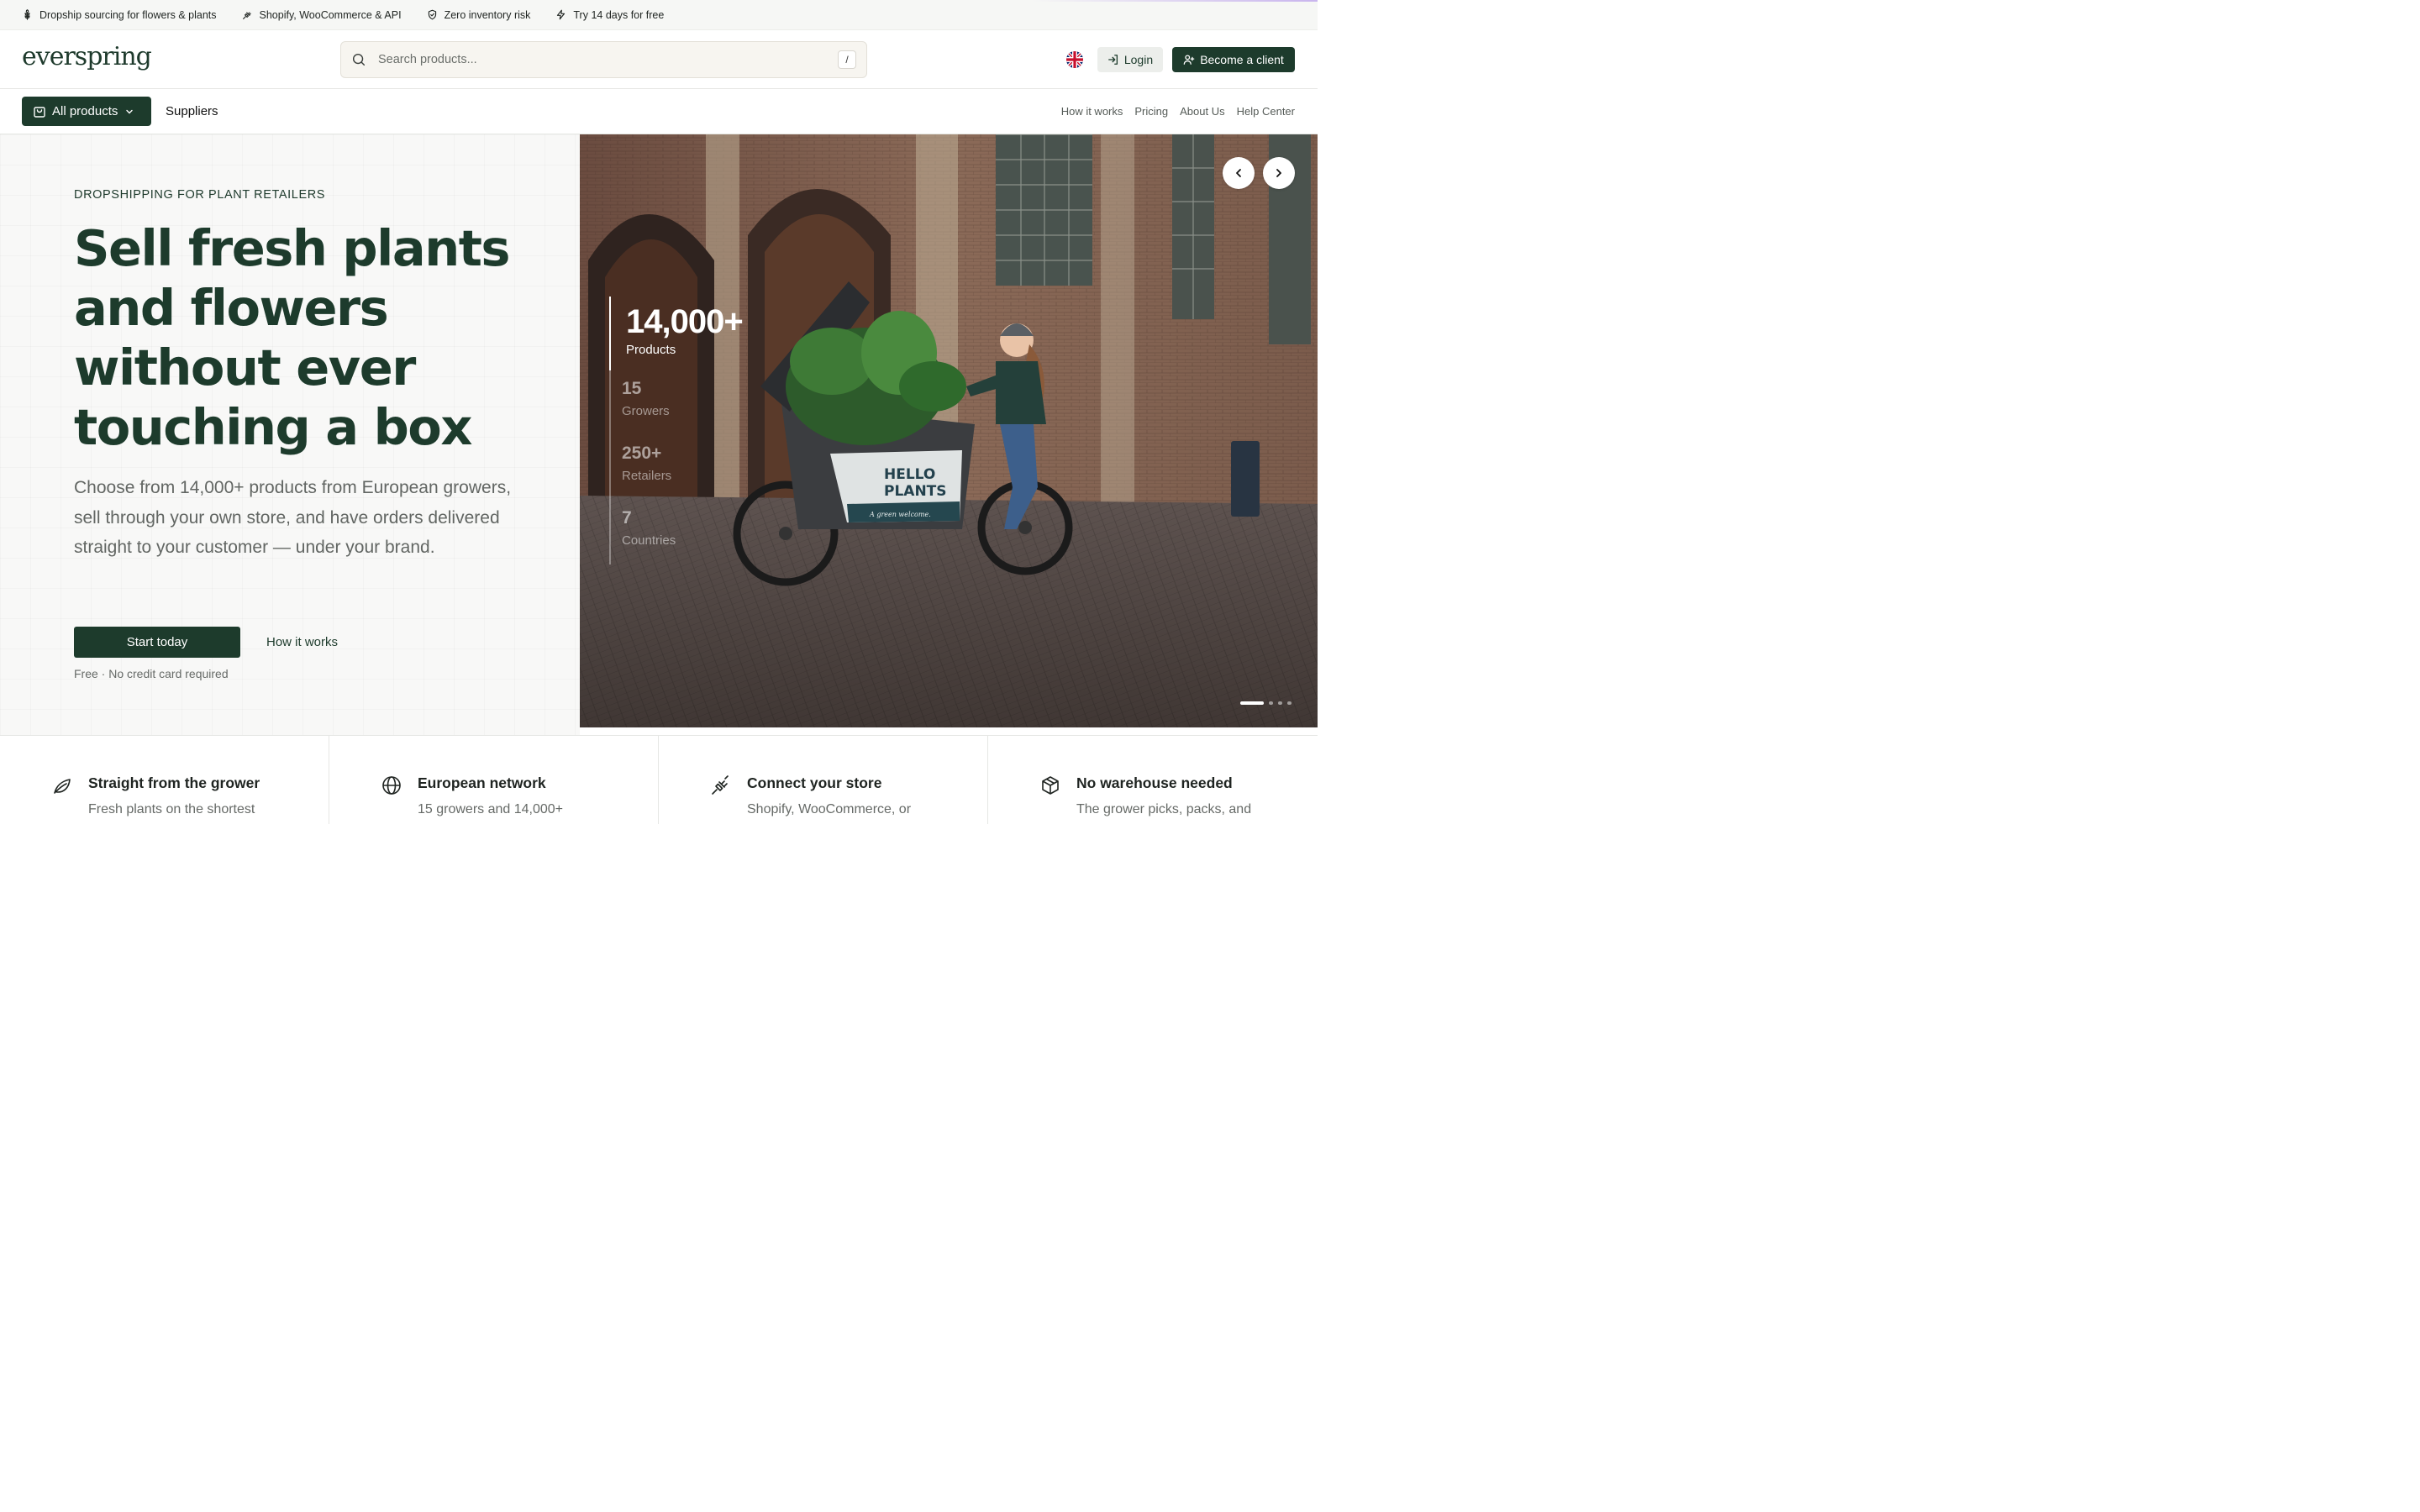 This screenshot has width=2420, height=1512. I want to click on stat-value: 7, so click(627, 518).